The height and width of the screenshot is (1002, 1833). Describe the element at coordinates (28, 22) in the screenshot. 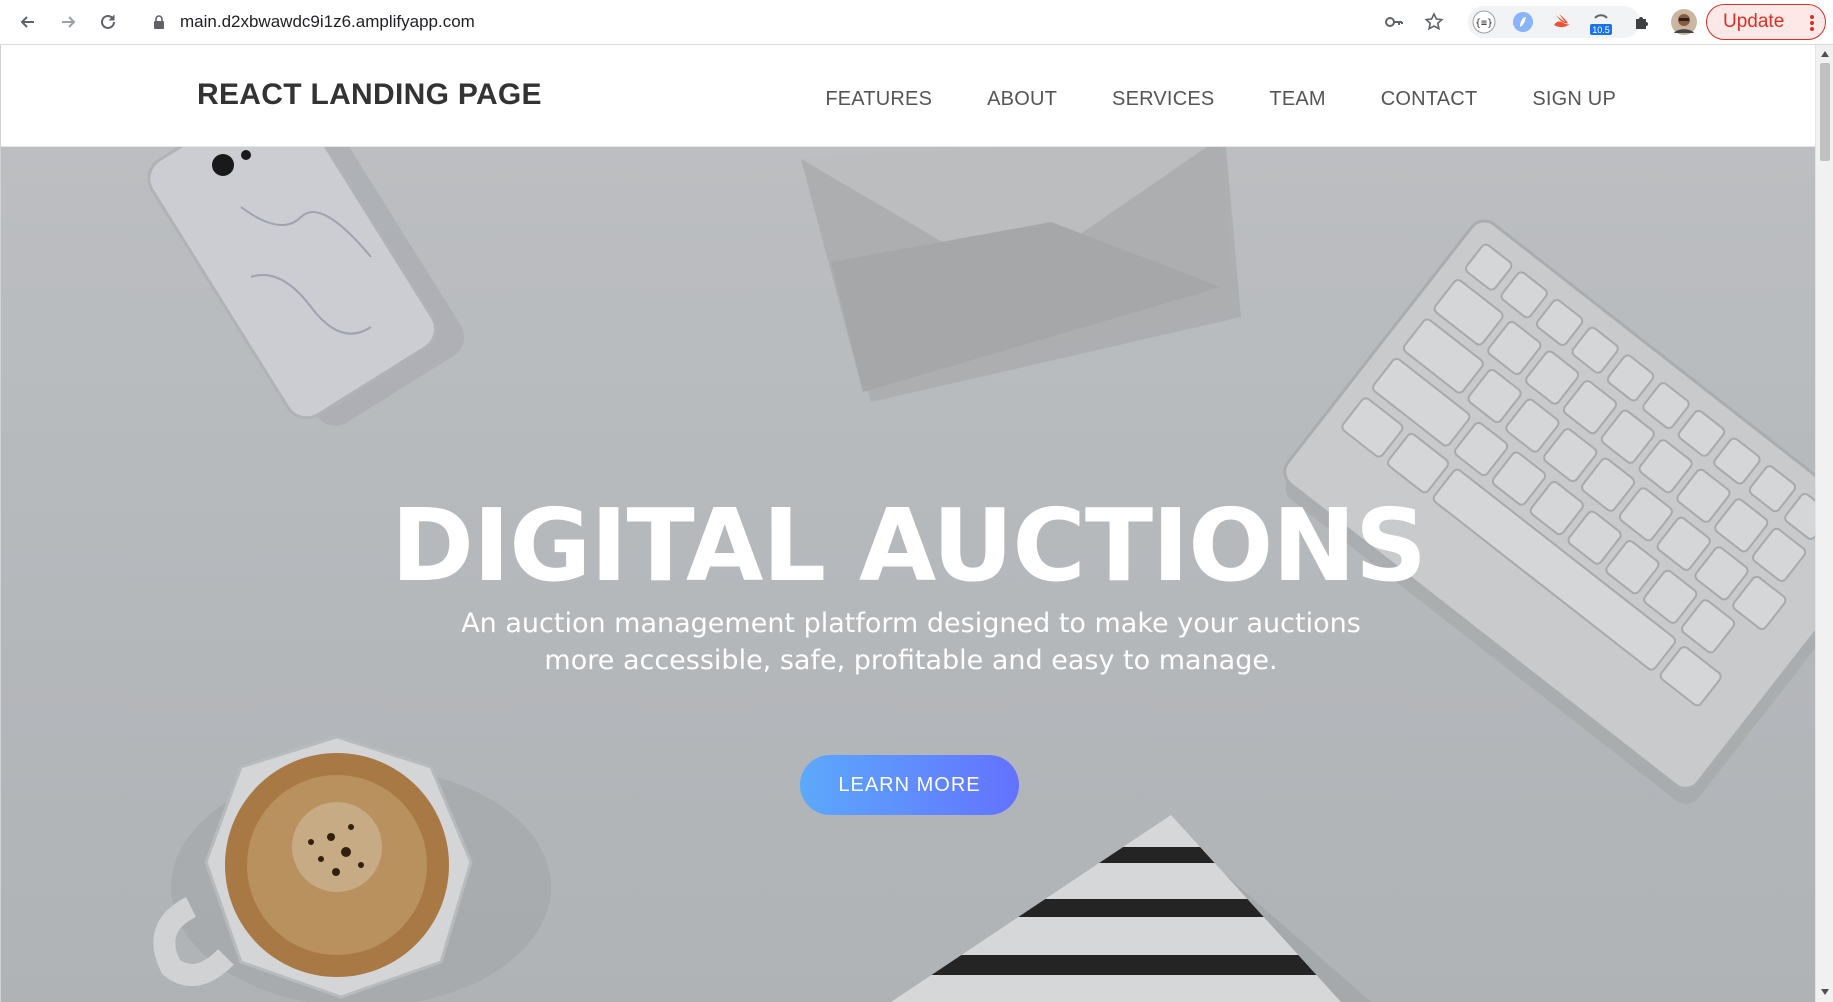

I see `back-icon` at that location.